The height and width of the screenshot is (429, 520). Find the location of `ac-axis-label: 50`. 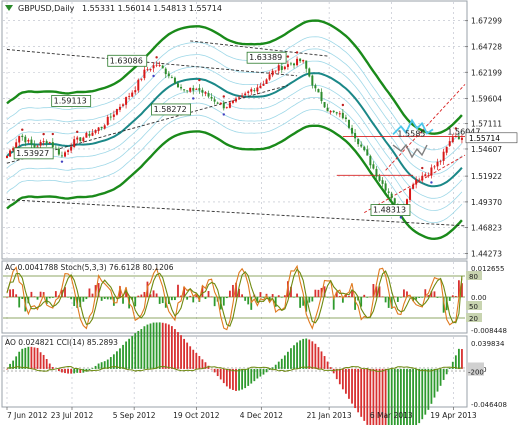

ac-axis-label: 50 is located at coordinates (473, 307).